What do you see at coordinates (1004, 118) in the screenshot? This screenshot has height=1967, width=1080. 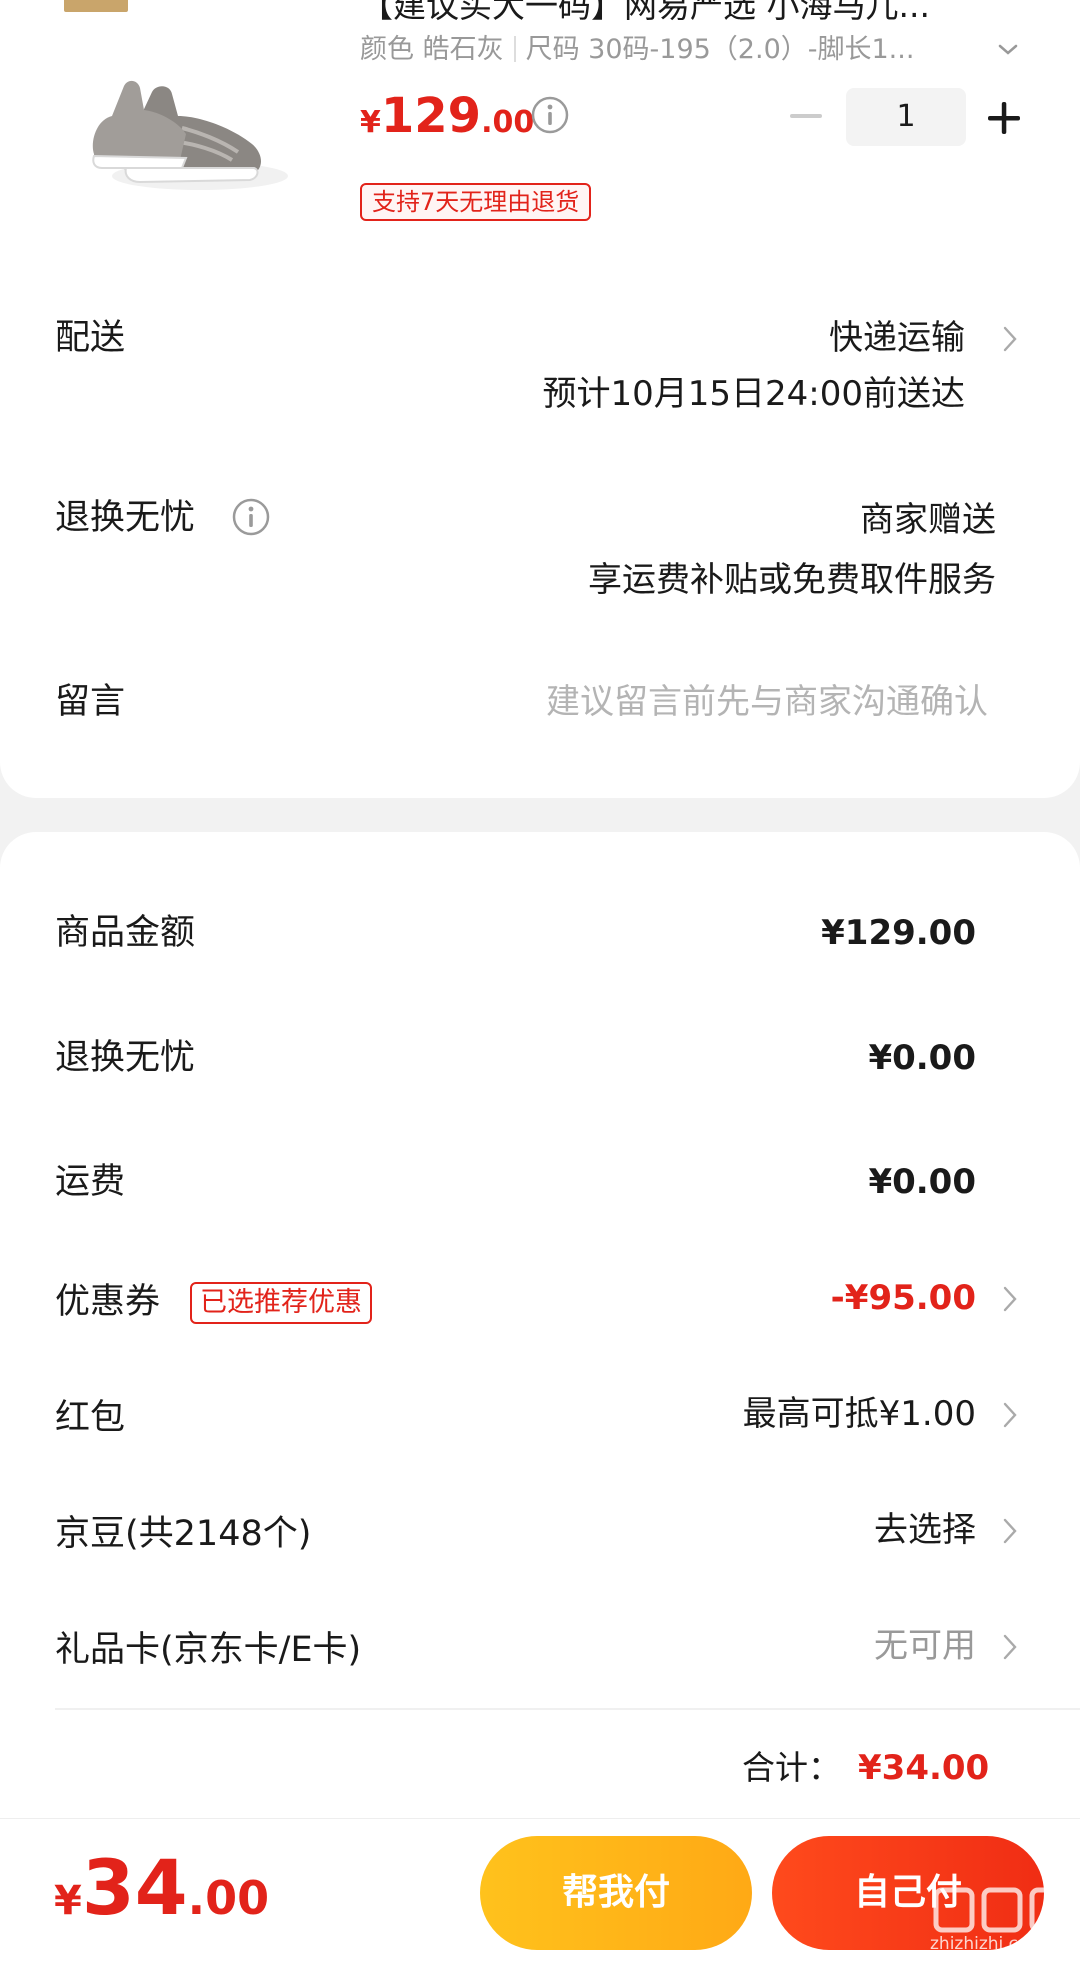 I see `quantity-increase-button` at bounding box center [1004, 118].